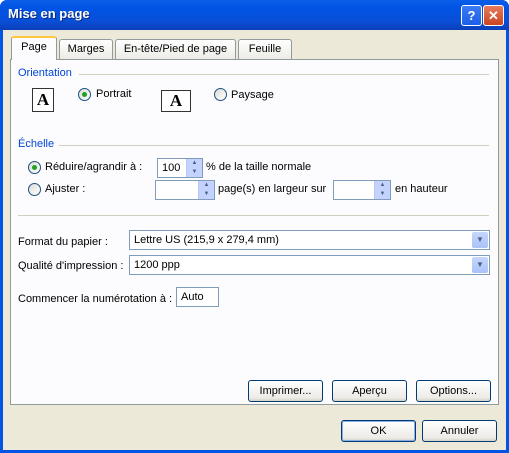 The height and width of the screenshot is (453, 509). I want to click on echelle-group-label: Échelle, so click(36, 144).